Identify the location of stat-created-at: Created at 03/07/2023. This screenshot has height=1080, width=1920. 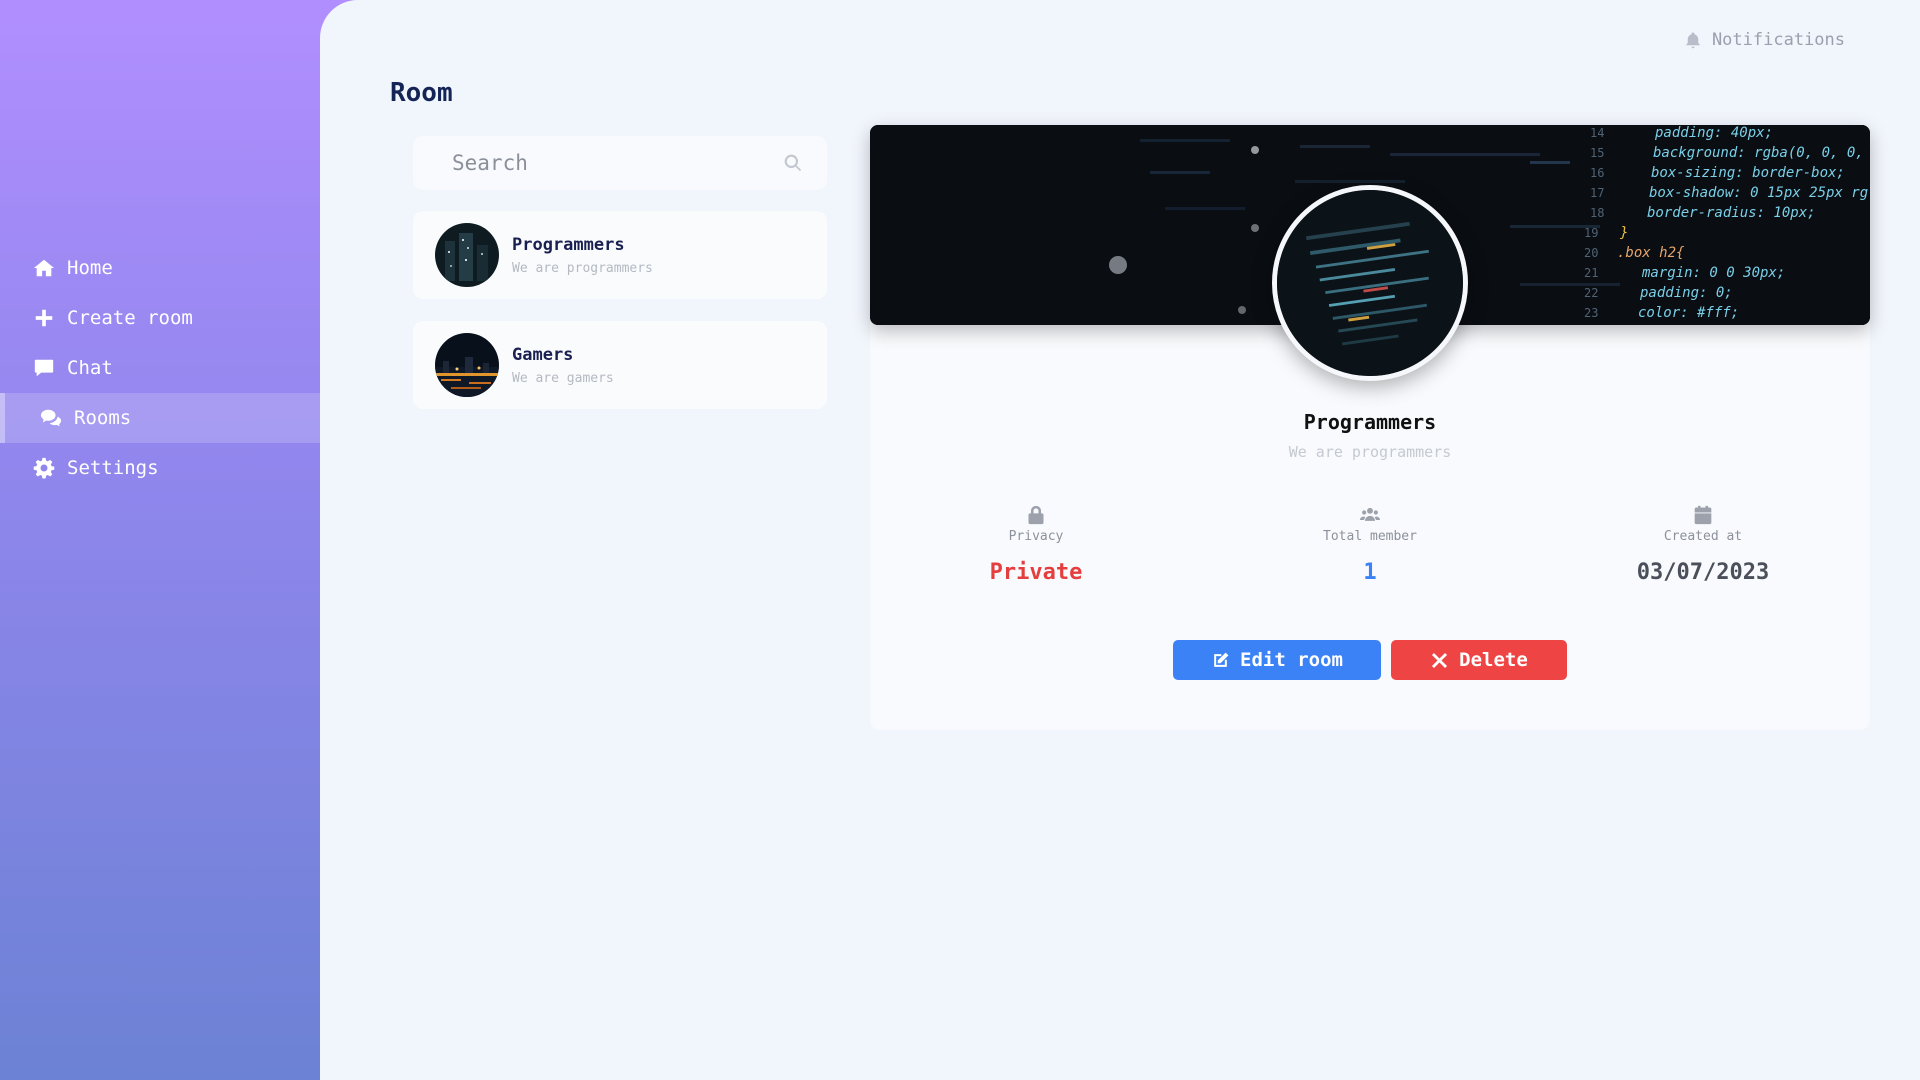
(1703, 545).